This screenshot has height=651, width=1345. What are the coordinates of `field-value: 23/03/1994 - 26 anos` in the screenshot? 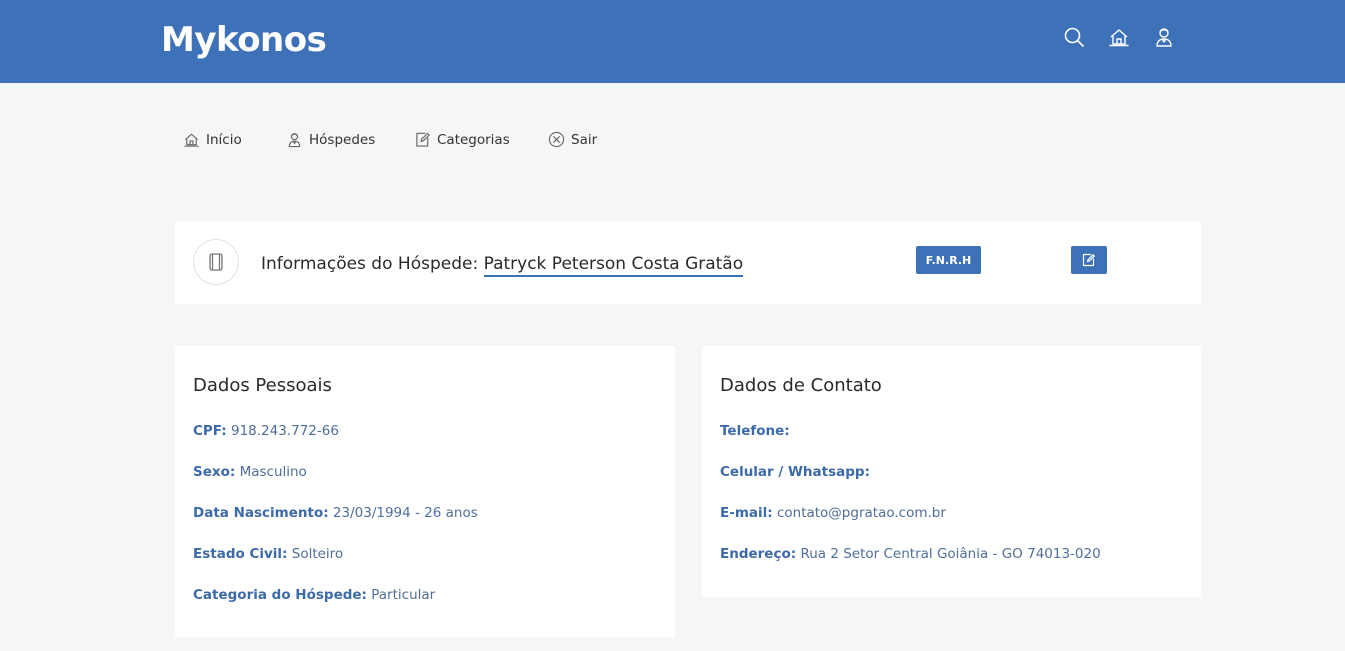 It's located at (405, 513).